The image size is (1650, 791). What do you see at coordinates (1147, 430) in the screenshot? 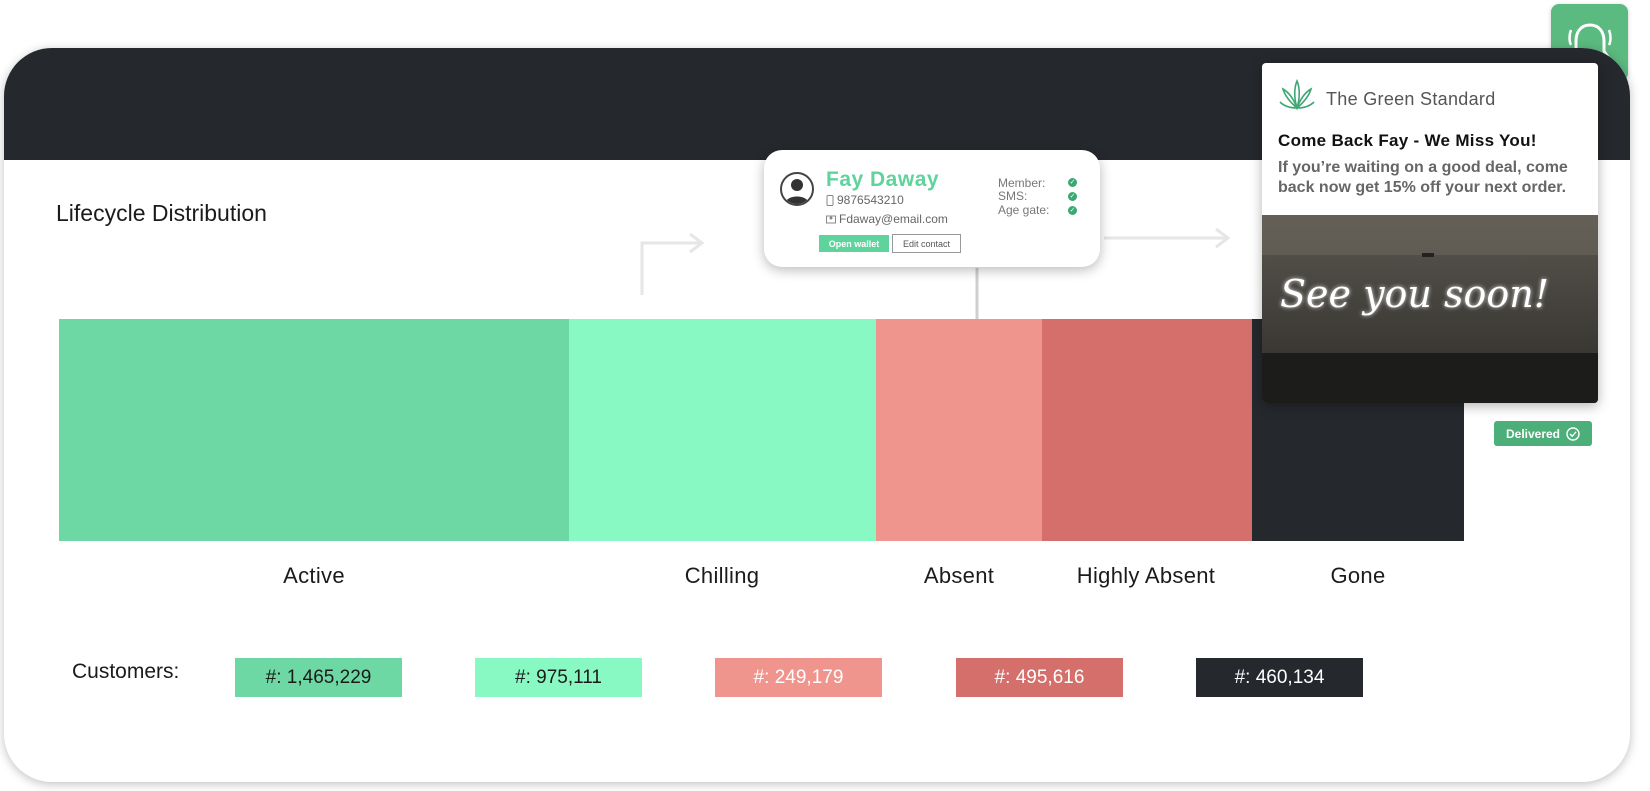
I see `bar-highly-absent` at bounding box center [1147, 430].